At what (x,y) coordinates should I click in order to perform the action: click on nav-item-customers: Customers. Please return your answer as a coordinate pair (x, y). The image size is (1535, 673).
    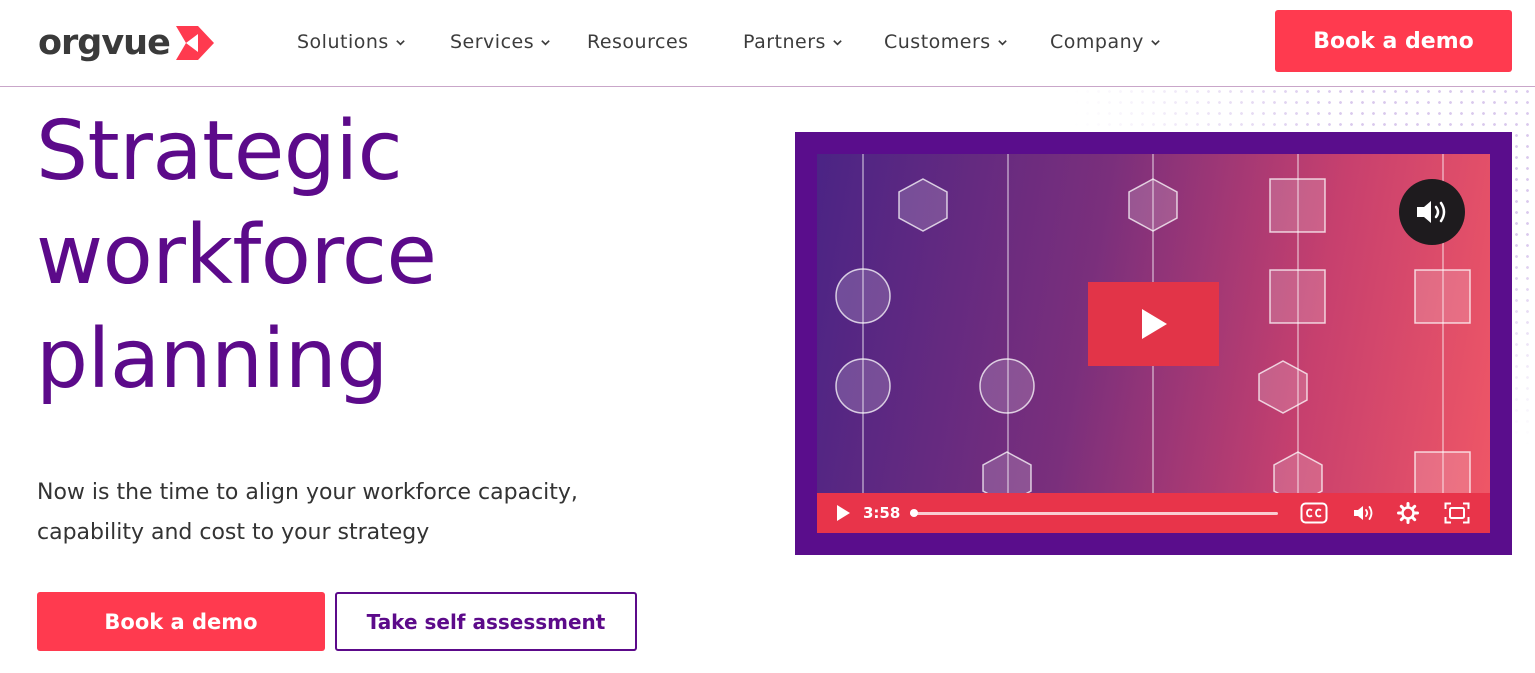
    Looking at the image, I should click on (967, 42).